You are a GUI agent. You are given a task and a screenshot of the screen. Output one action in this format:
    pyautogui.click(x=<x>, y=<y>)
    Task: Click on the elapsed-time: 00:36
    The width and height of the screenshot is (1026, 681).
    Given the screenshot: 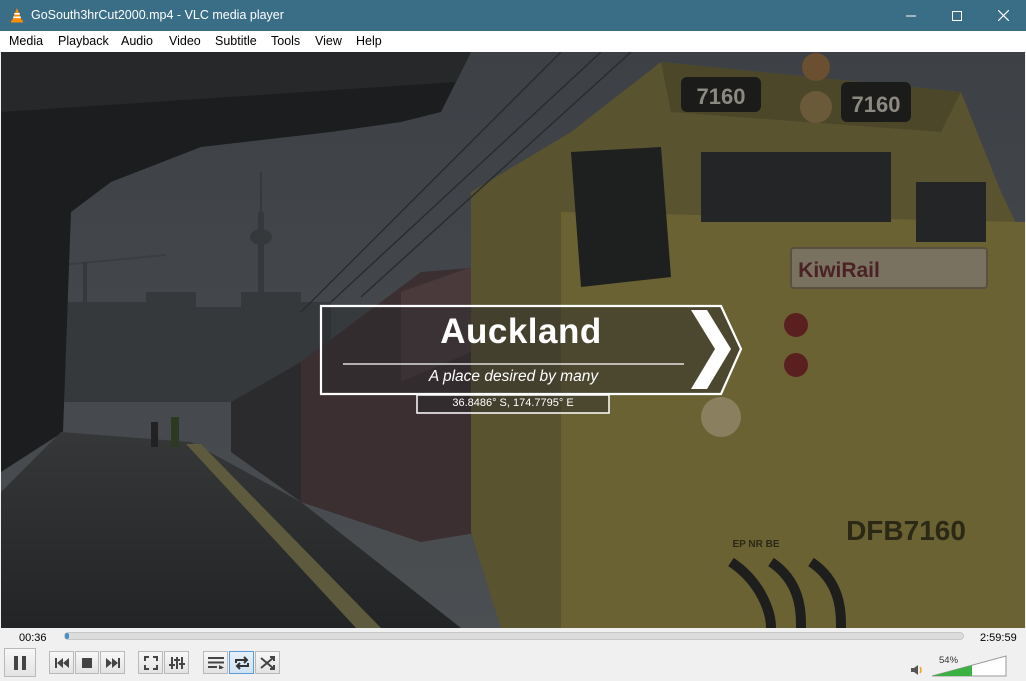 What is the action you would take?
    pyautogui.click(x=33, y=638)
    